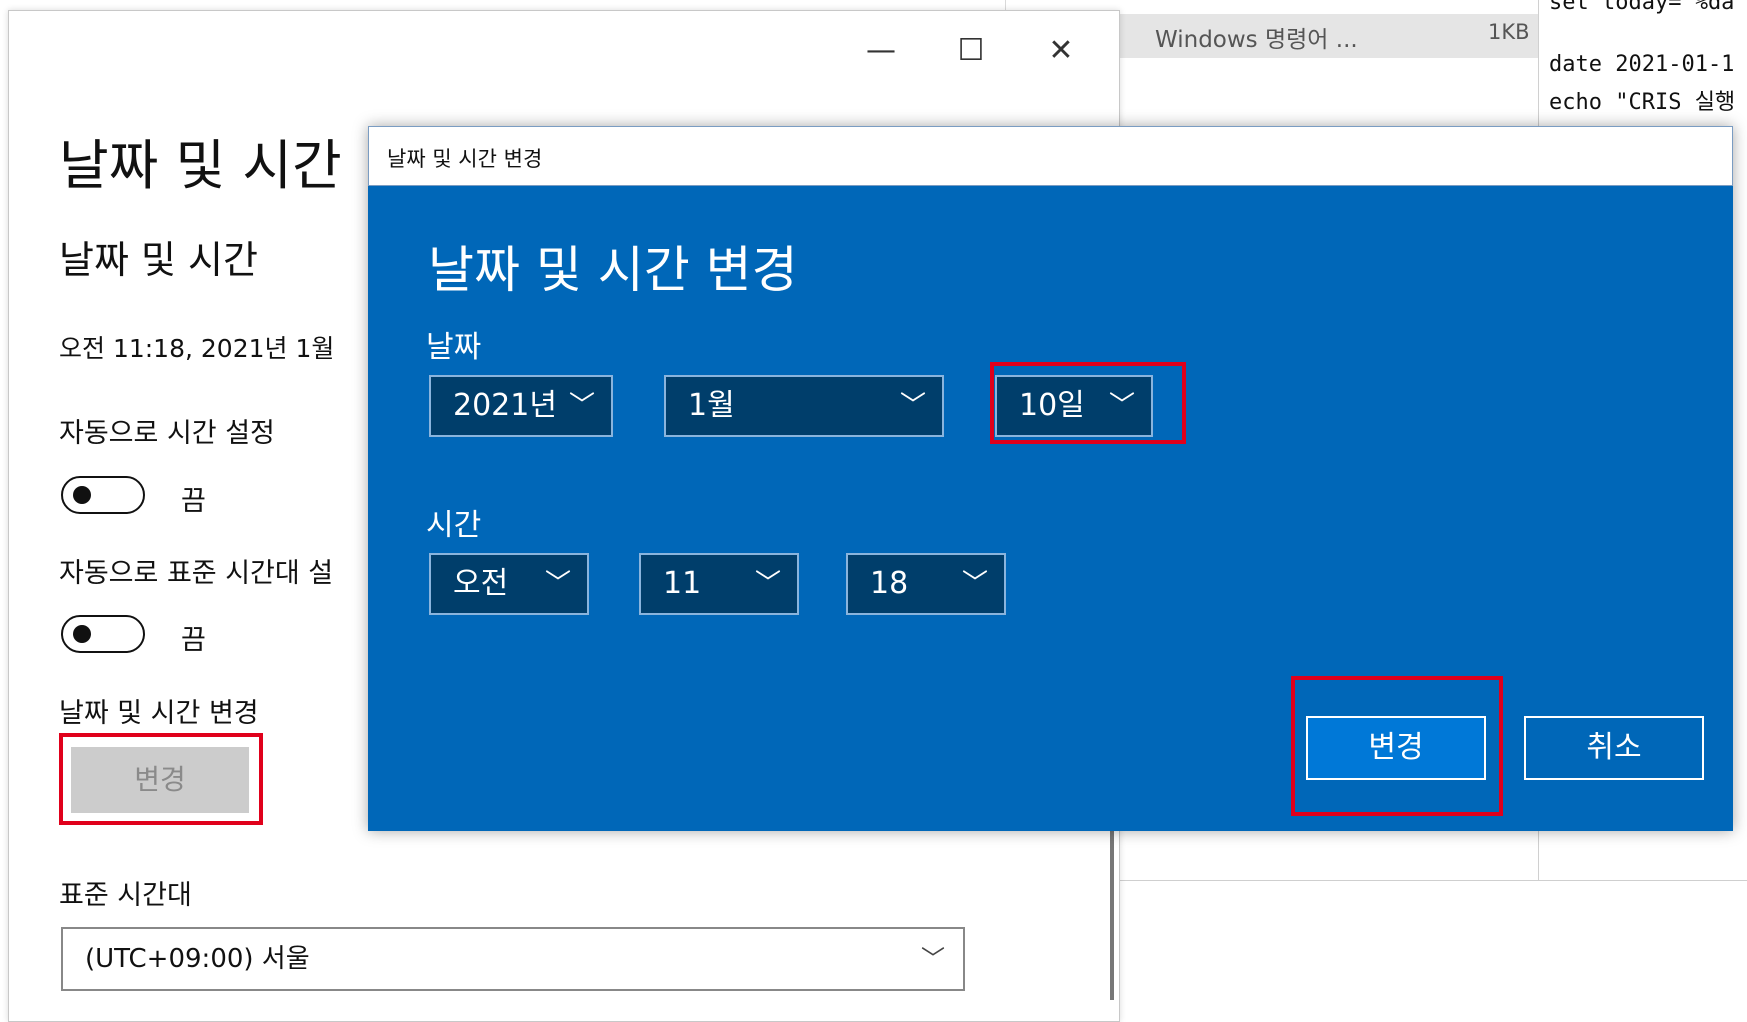  I want to click on timezone-value: (UTC+09:00) 서울, so click(197, 959).